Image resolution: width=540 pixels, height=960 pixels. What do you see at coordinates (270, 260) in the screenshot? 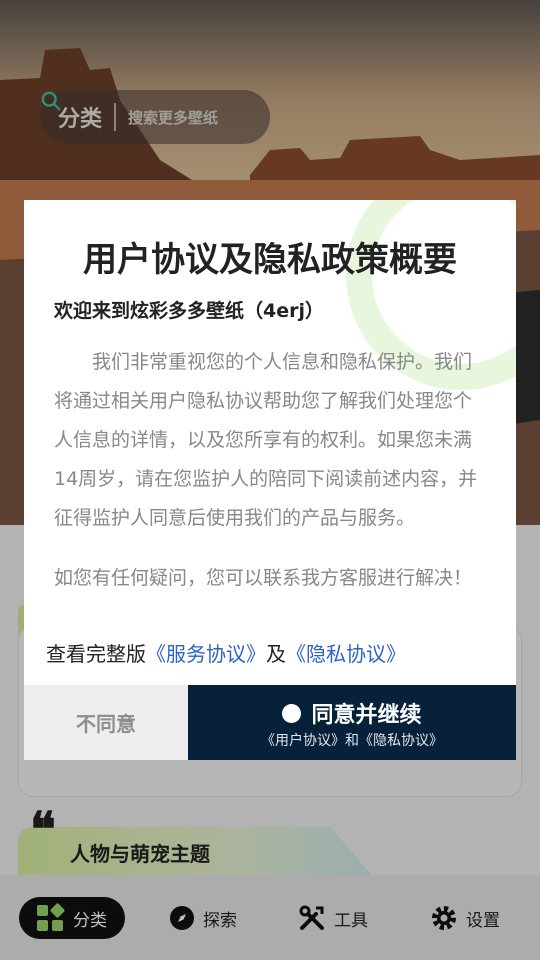
I see `dialog-title: 用户协议及隐私政策概要` at bounding box center [270, 260].